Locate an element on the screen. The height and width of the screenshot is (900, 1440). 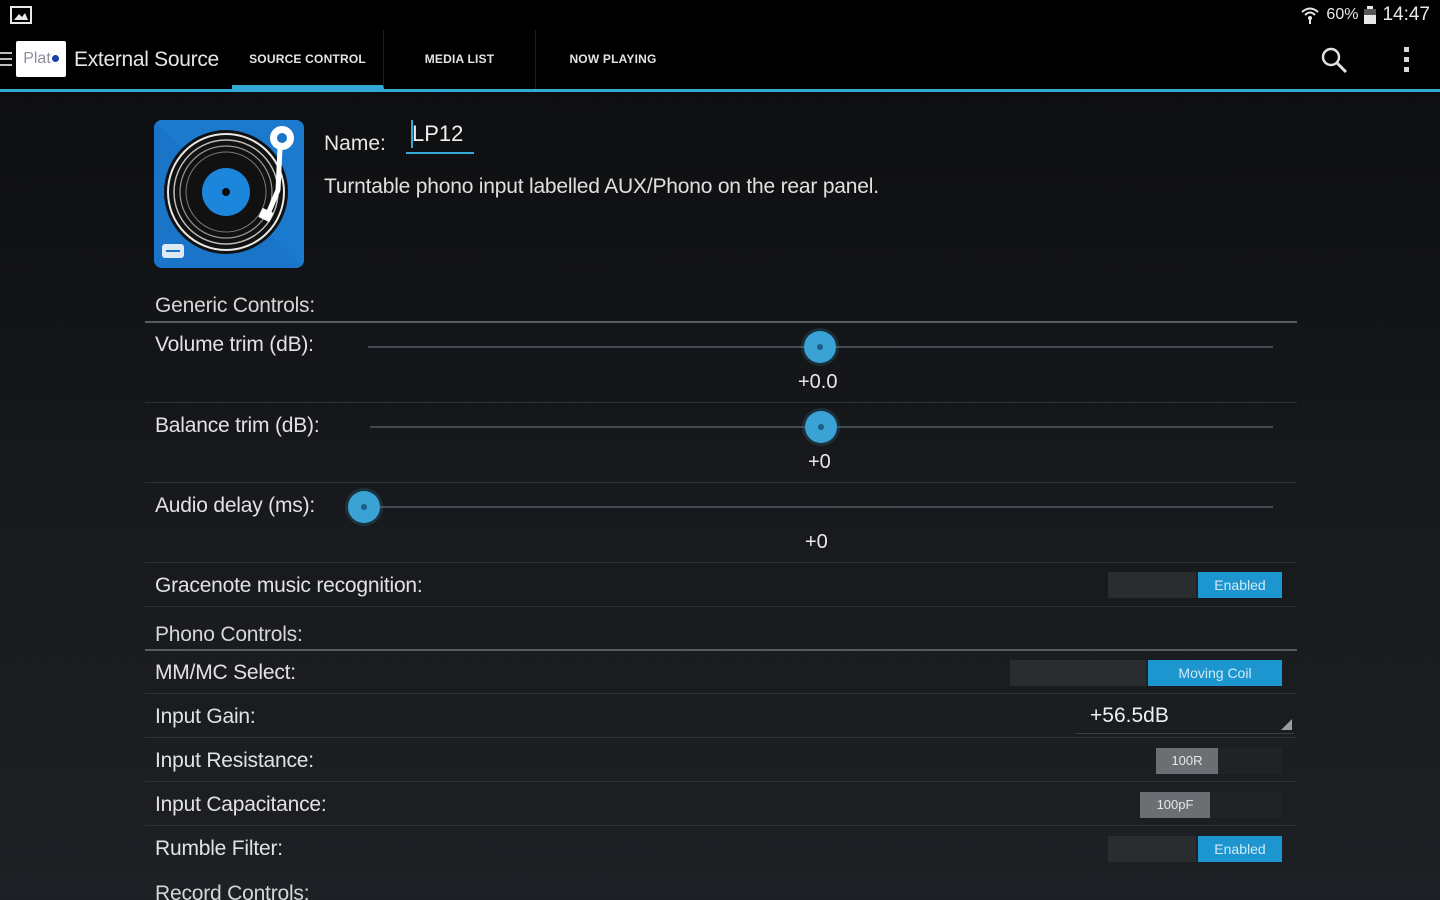
audio-delay-slider is located at coordinates (818, 507).